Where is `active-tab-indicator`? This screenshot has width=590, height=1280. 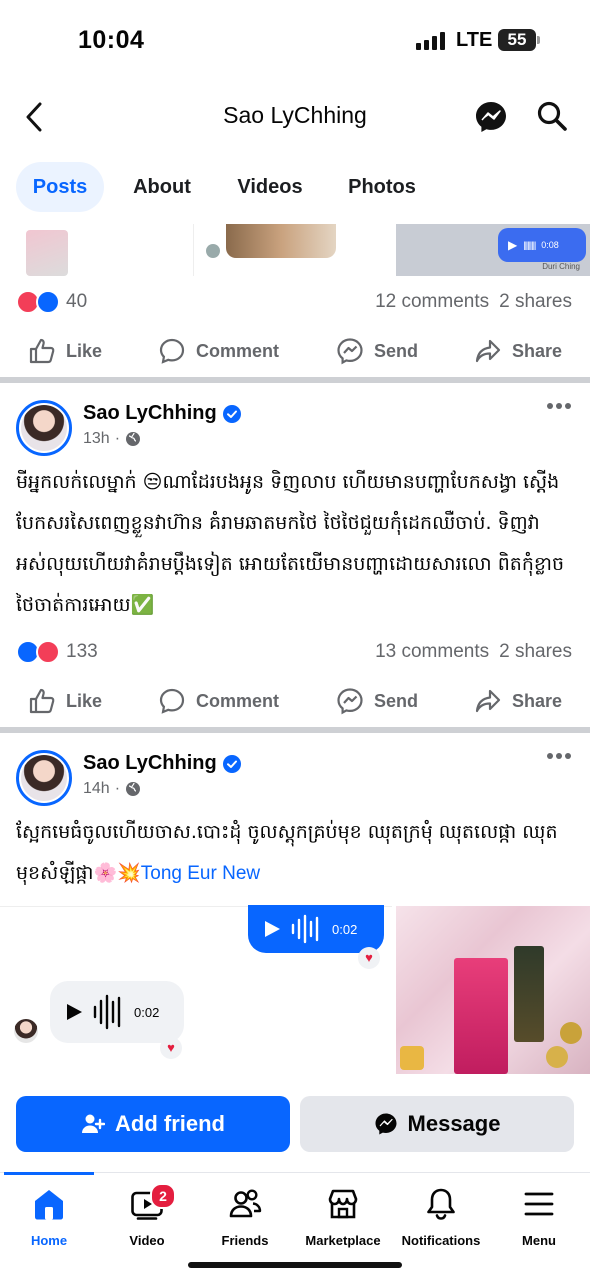 active-tab-indicator is located at coordinates (49, 1173).